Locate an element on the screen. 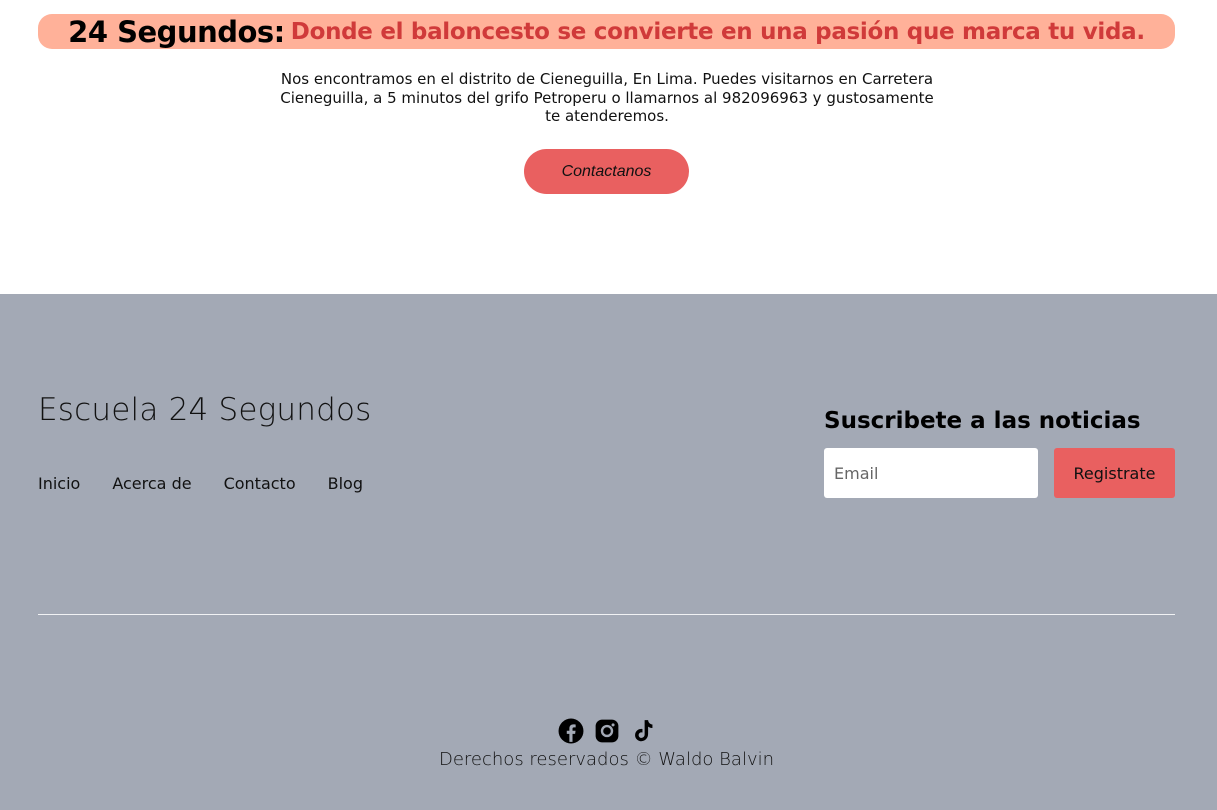 Image resolution: width=1217 pixels, height=810 pixels. footer-nav: Inicio Acerca de Contacto Blog is located at coordinates (200, 483).